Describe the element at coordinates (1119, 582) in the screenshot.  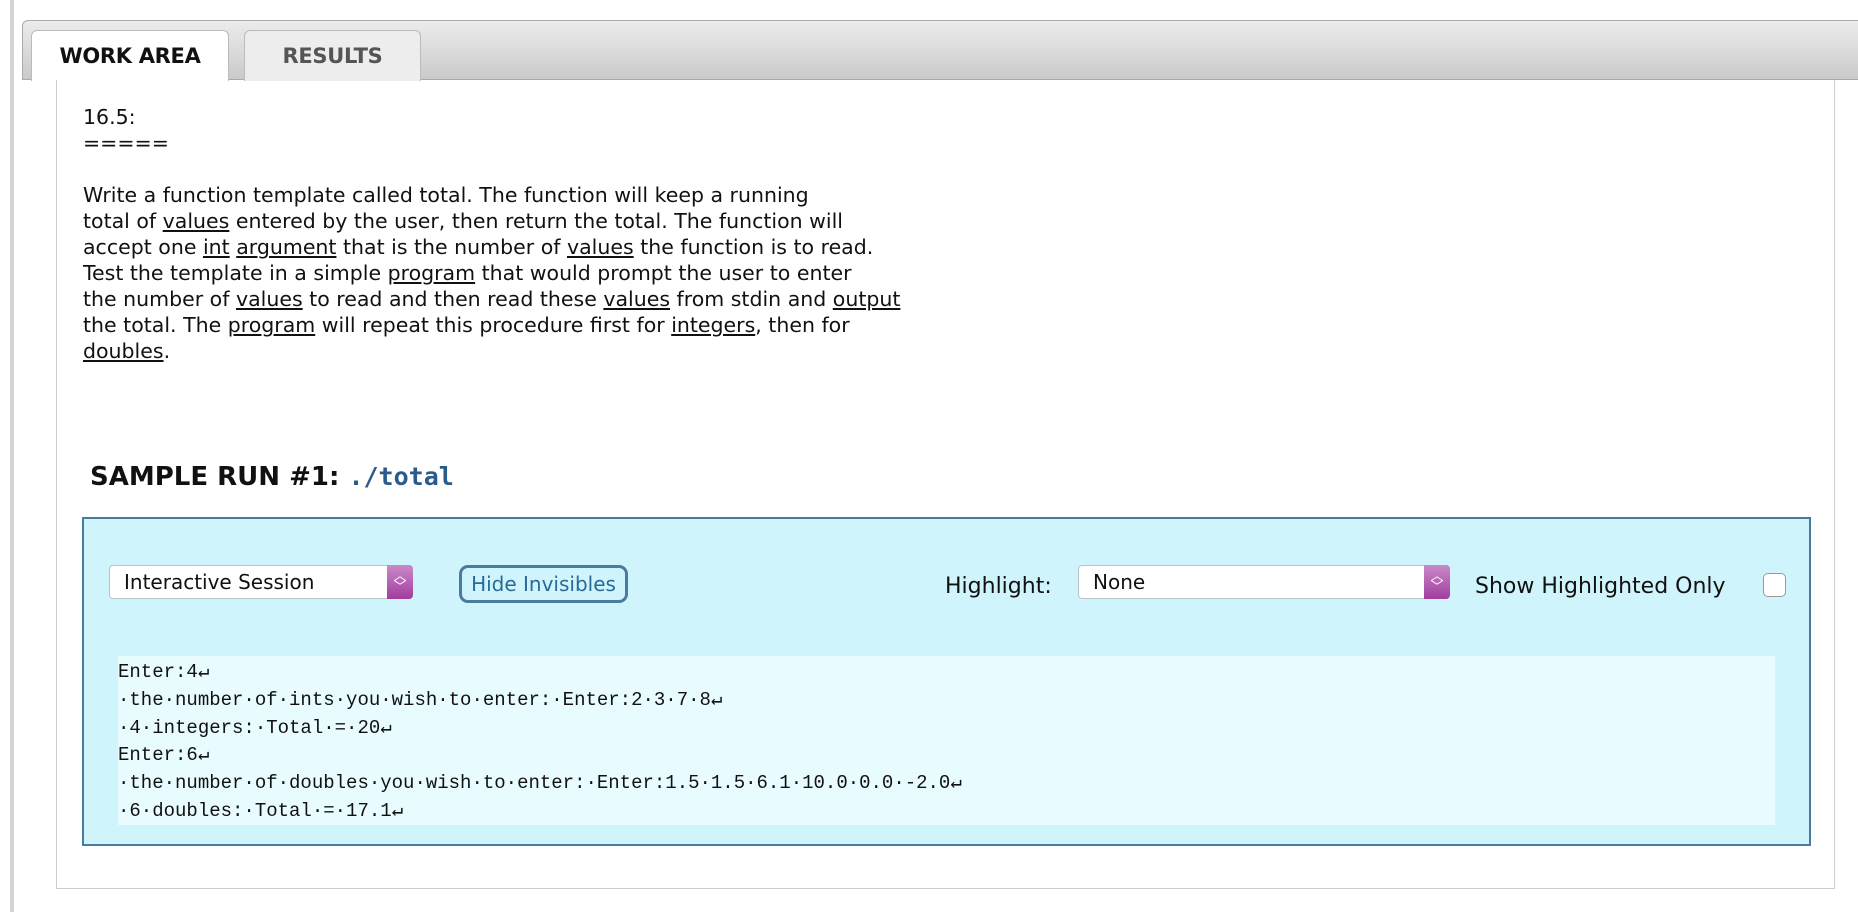
I see `highlight-select-value: None` at that location.